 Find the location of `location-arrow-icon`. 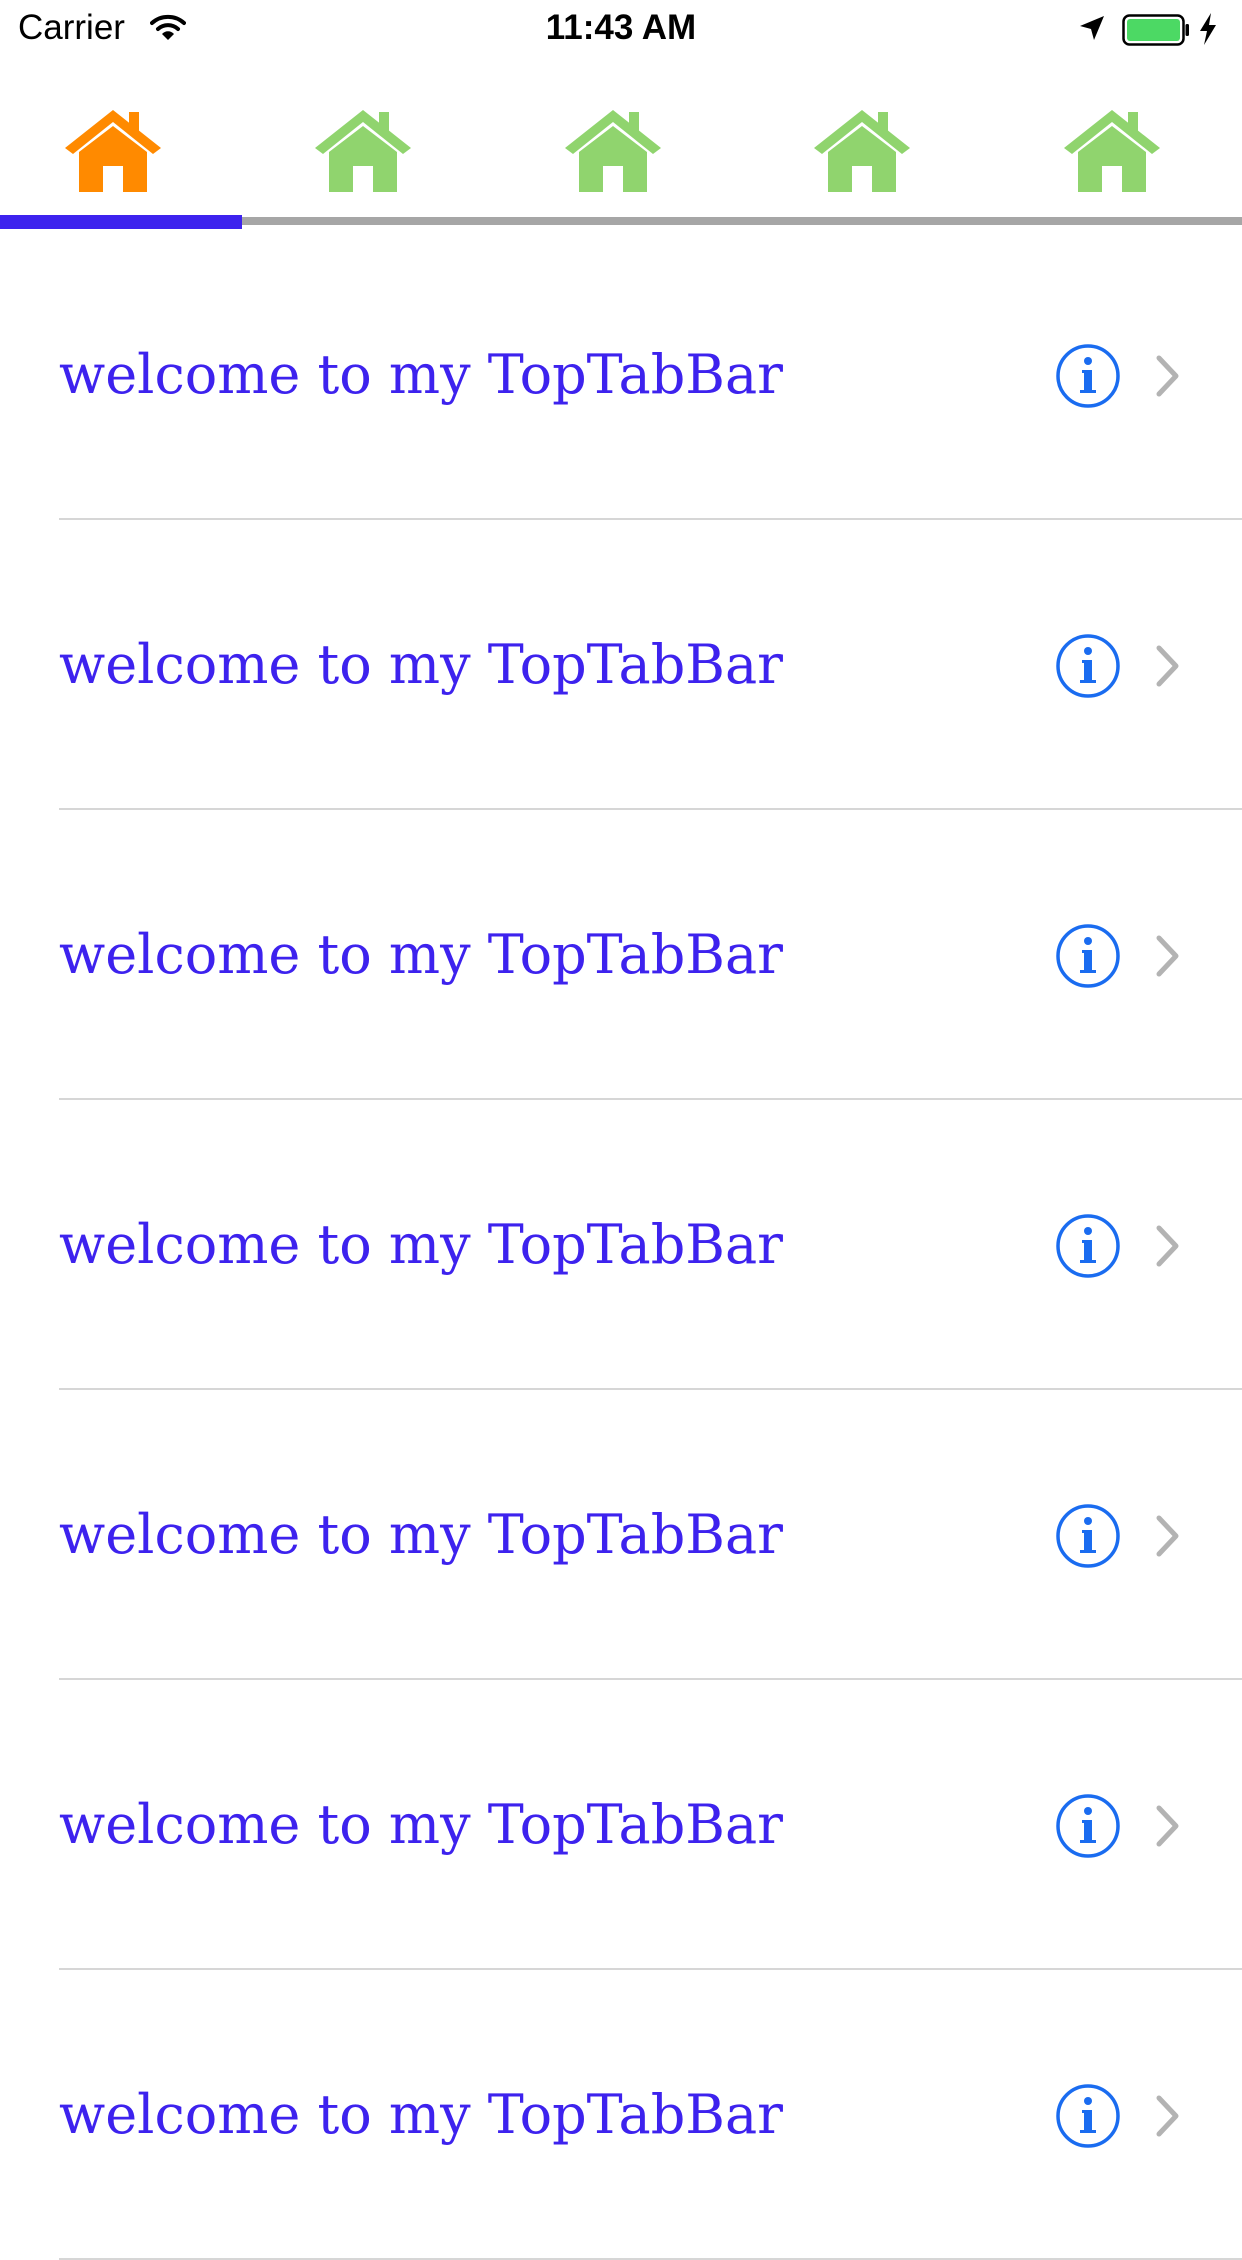

location-arrow-icon is located at coordinates (1092, 28).